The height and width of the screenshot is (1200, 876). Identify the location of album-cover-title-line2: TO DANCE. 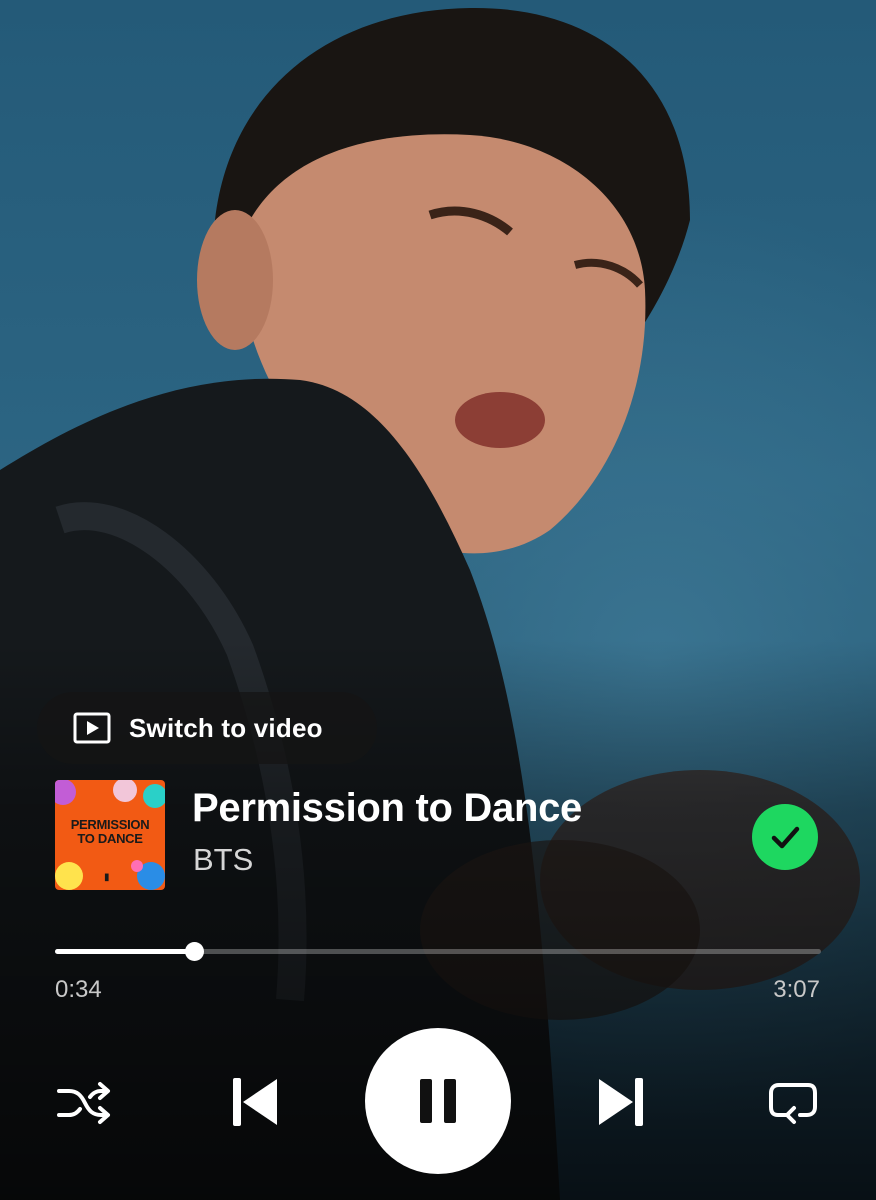
(110, 838).